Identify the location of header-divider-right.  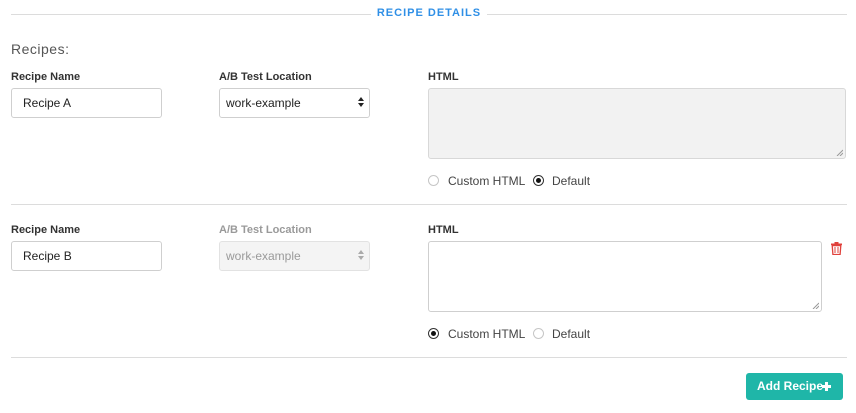
(667, 14).